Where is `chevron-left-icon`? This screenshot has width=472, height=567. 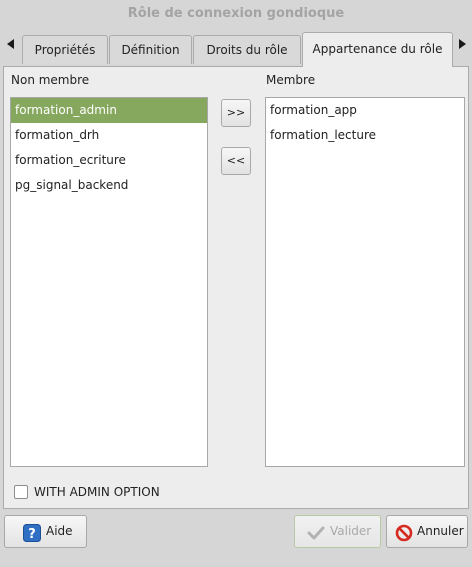 chevron-left-icon is located at coordinates (10, 44).